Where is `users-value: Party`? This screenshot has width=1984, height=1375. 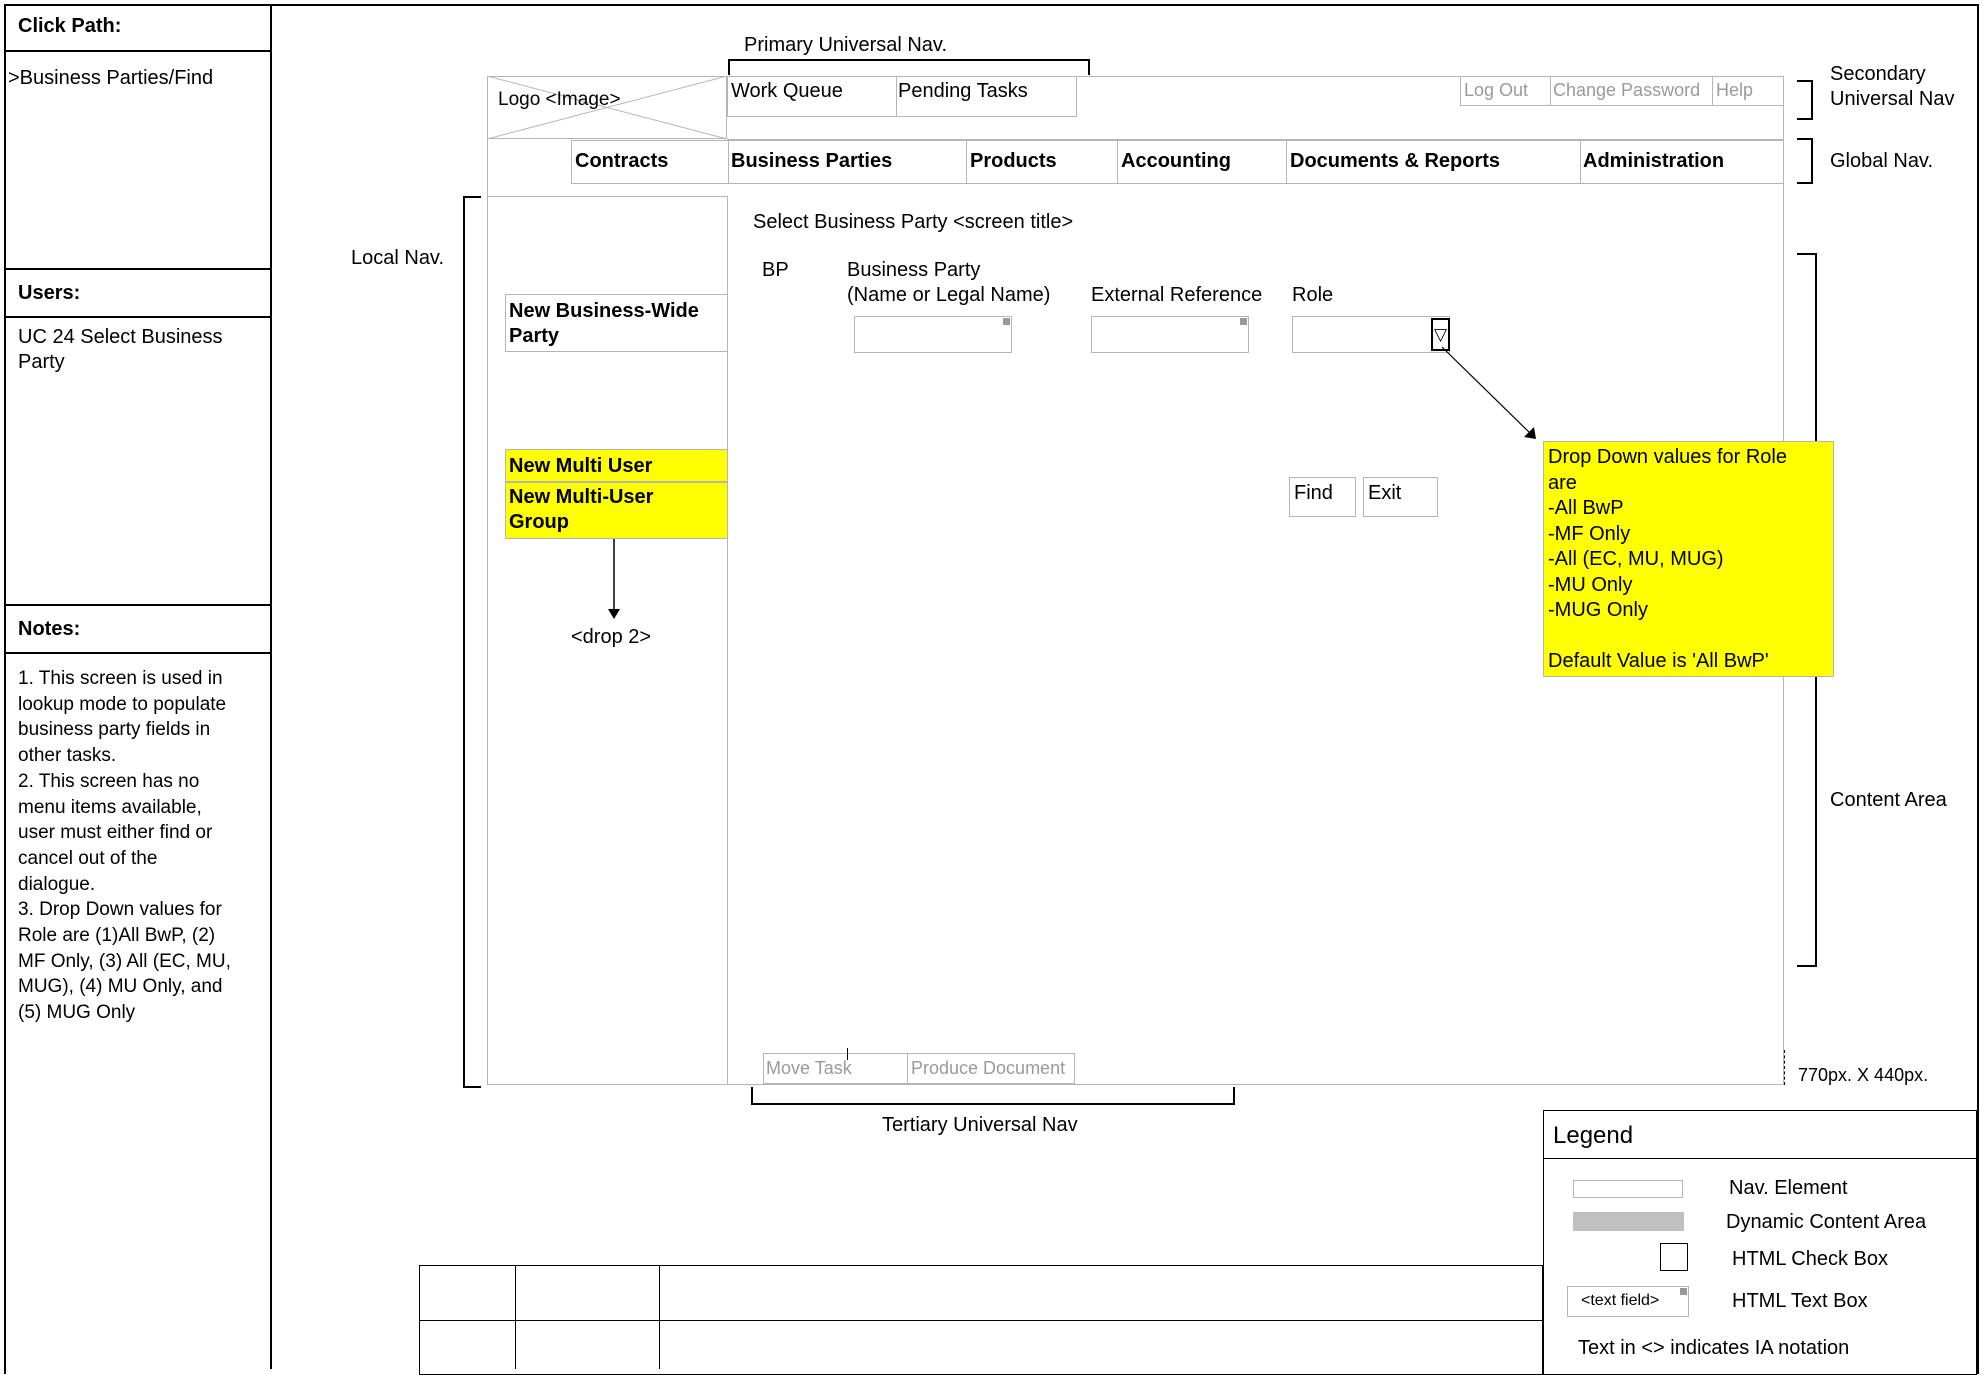
users-value: Party is located at coordinates (41, 362).